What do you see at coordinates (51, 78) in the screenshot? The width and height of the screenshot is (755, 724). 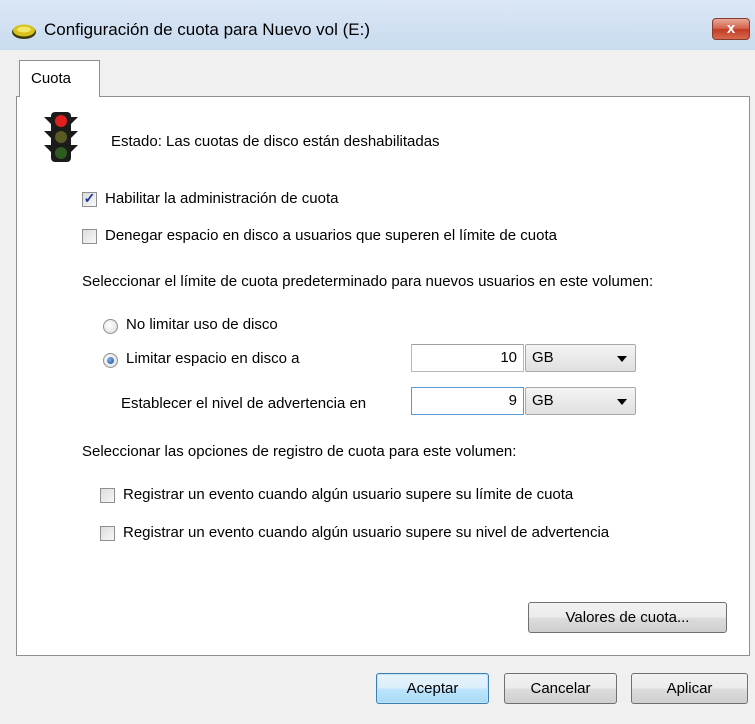 I see `tab-label: Cuota` at bounding box center [51, 78].